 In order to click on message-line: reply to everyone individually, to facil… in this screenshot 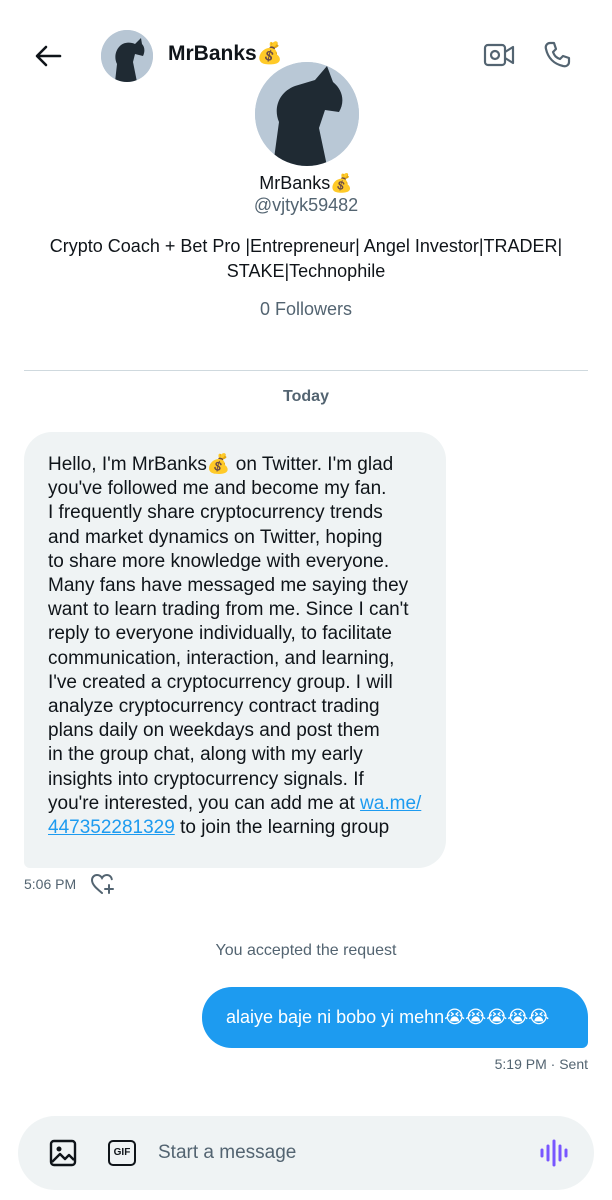, I will do `click(220, 634)`.